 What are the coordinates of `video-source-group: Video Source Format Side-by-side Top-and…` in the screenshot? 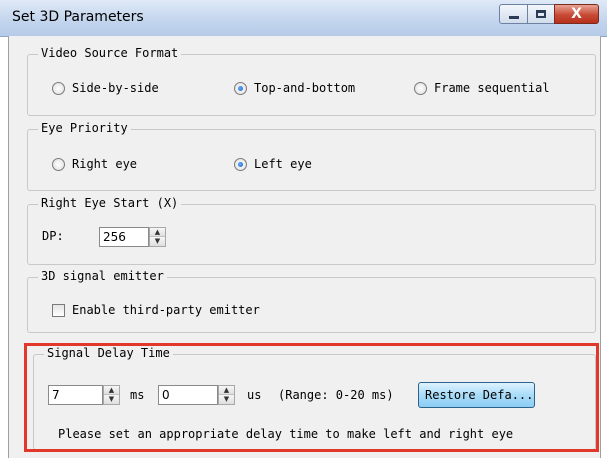 It's located at (311, 81).